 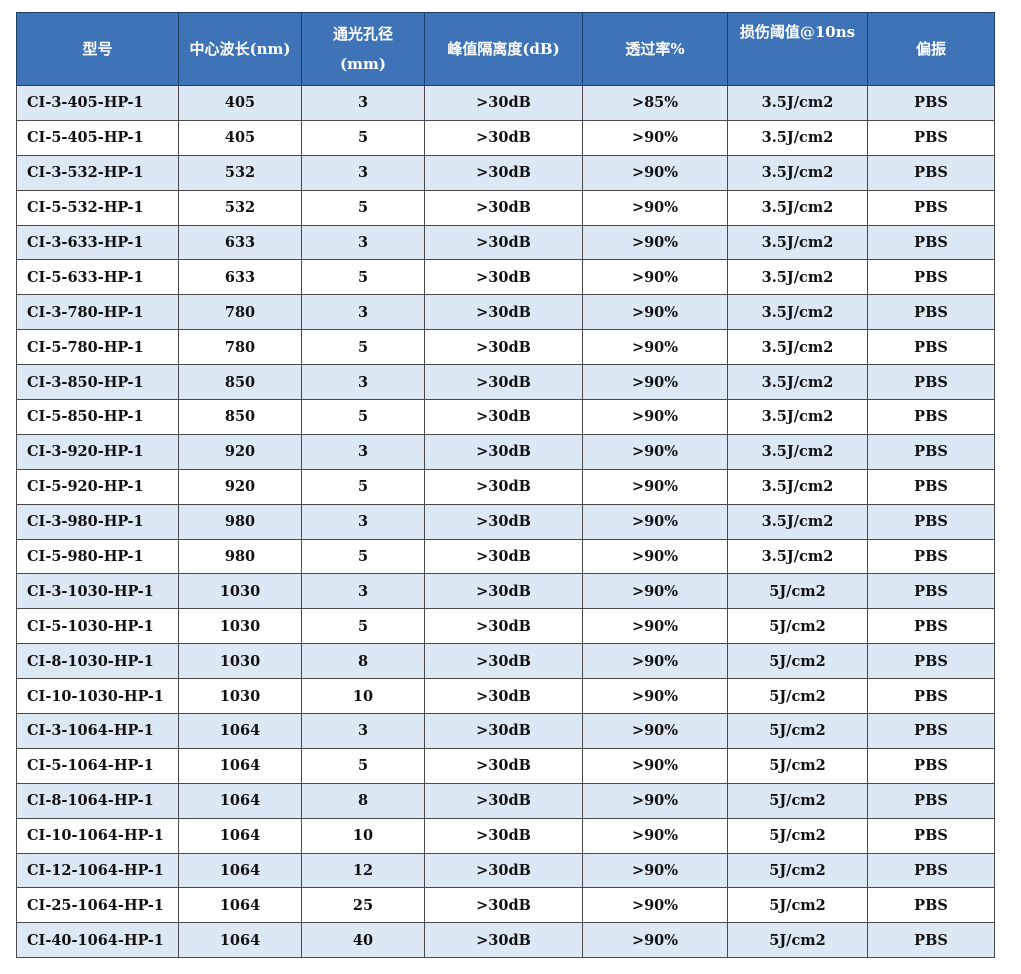 I want to click on wavelength-cell: 780, so click(x=240, y=347).